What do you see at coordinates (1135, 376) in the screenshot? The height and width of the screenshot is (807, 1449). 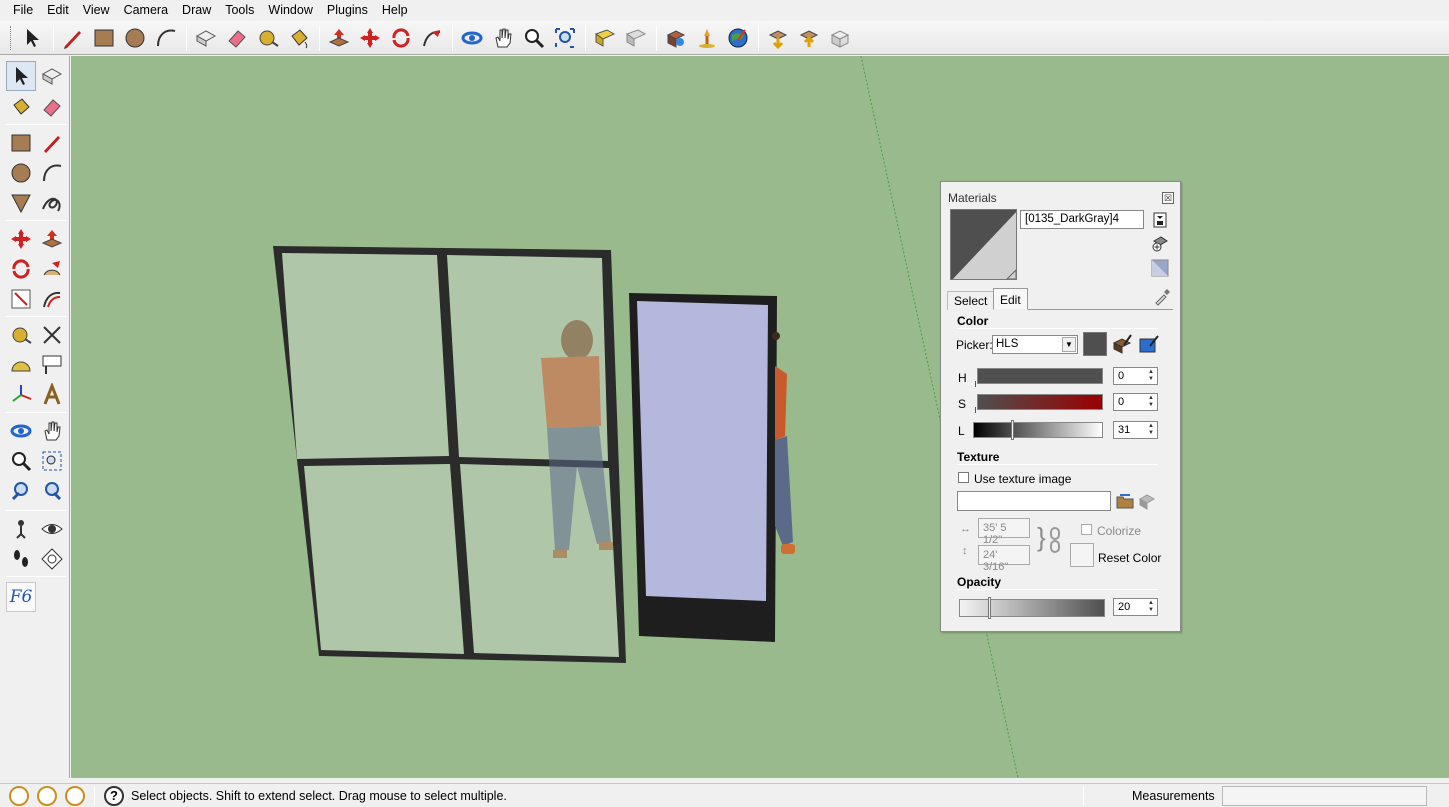 I see `hue-spinner: 0 ▲ ▼` at bounding box center [1135, 376].